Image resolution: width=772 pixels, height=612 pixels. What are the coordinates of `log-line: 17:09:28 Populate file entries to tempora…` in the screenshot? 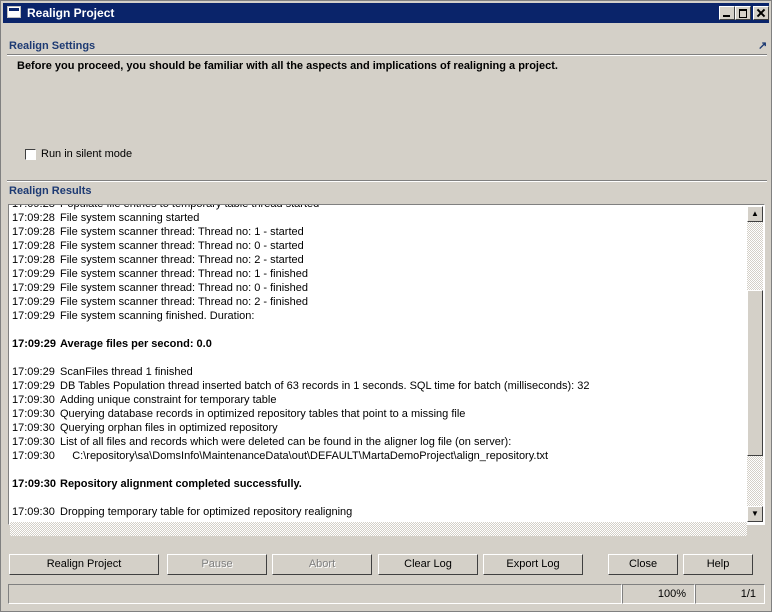 It's located at (377, 207).